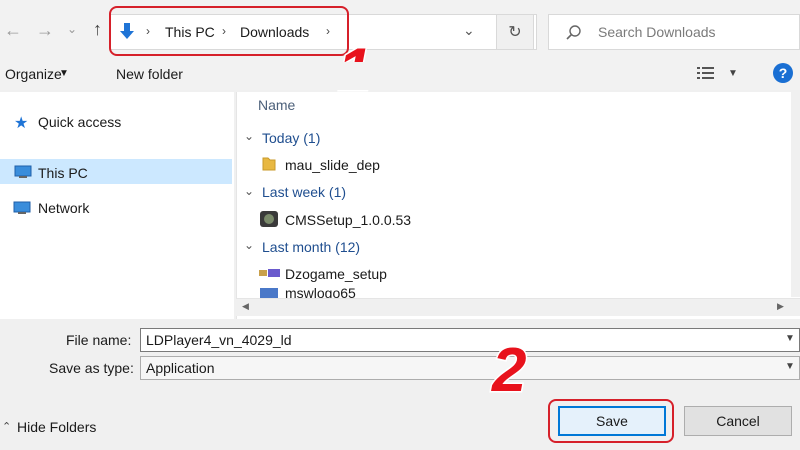  Describe the element at coordinates (706, 73) in the screenshot. I see `view-options-icon` at that location.